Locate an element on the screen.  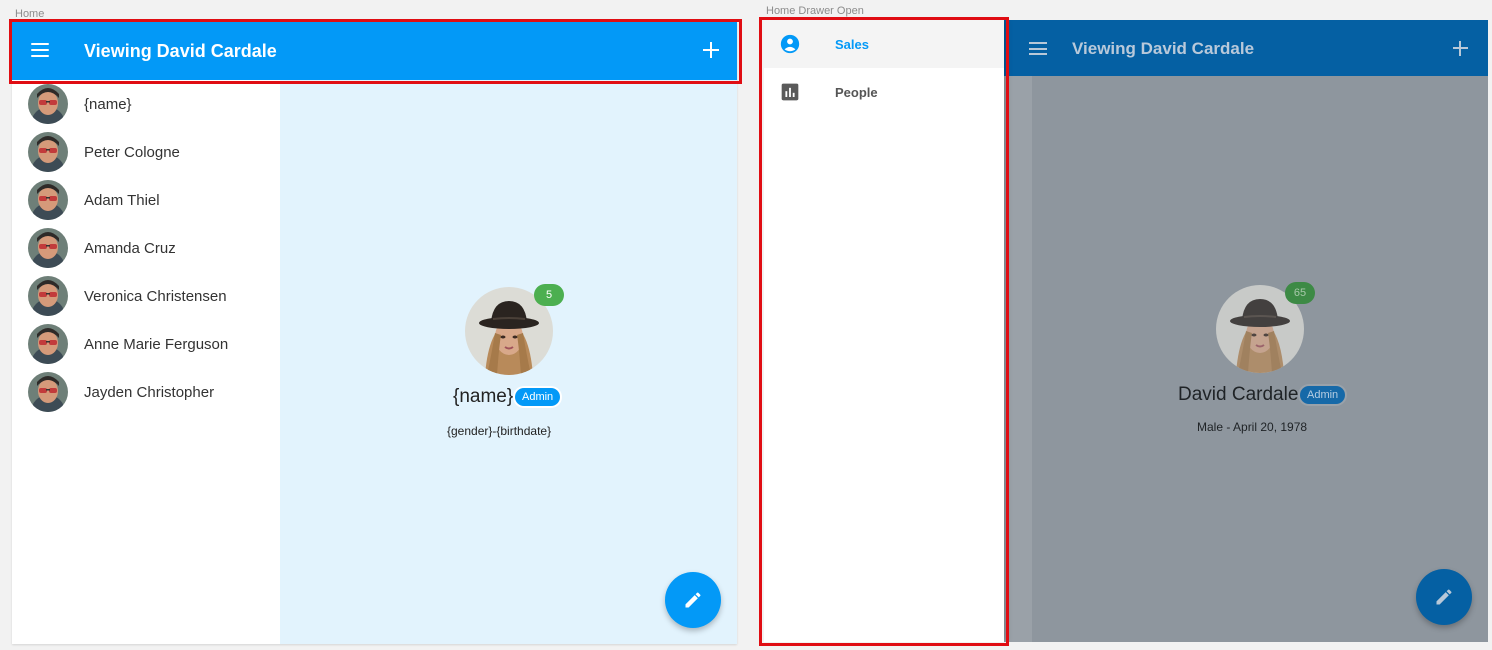
person-name: Anne Marie Ferguson is located at coordinates (156, 344).